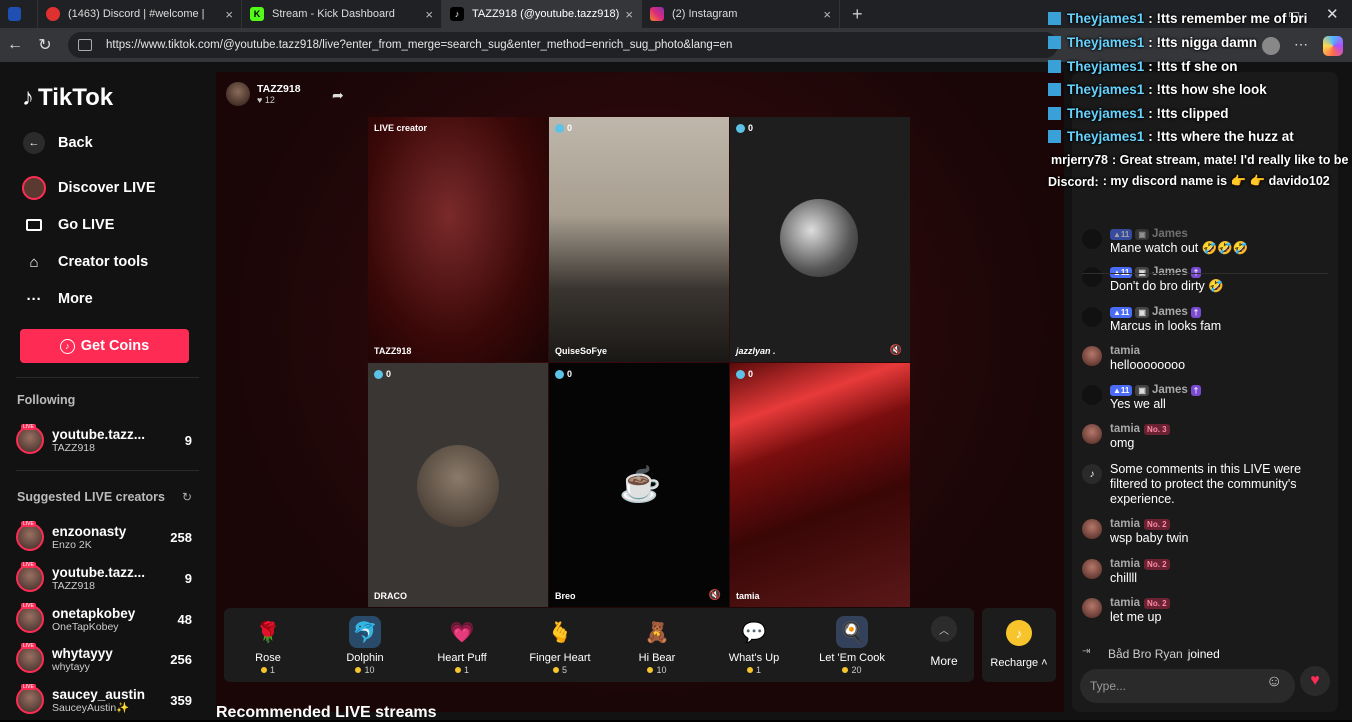 The image size is (1352, 722). What do you see at coordinates (34, 188) in the screenshot?
I see `discover-live-icon` at bounding box center [34, 188].